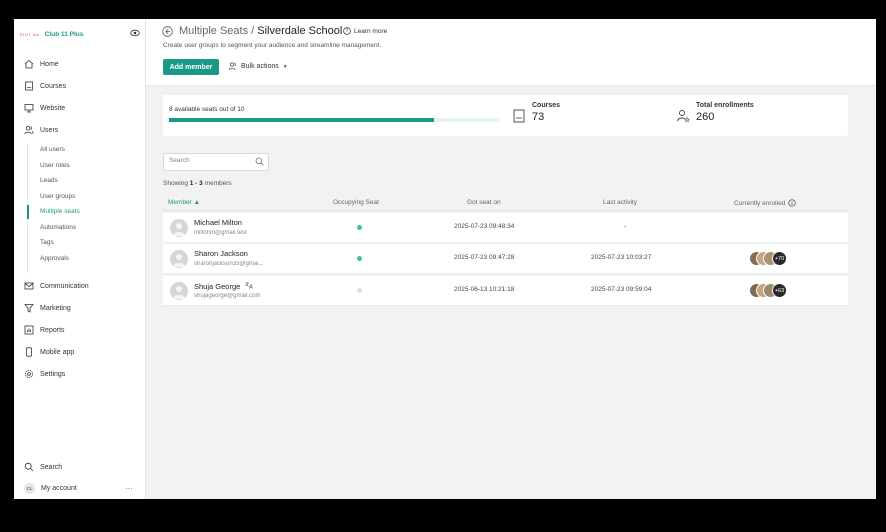 Image resolution: width=886 pixels, height=532 pixels. What do you see at coordinates (191, 67) in the screenshot?
I see `add-member-button: Add member` at bounding box center [191, 67].